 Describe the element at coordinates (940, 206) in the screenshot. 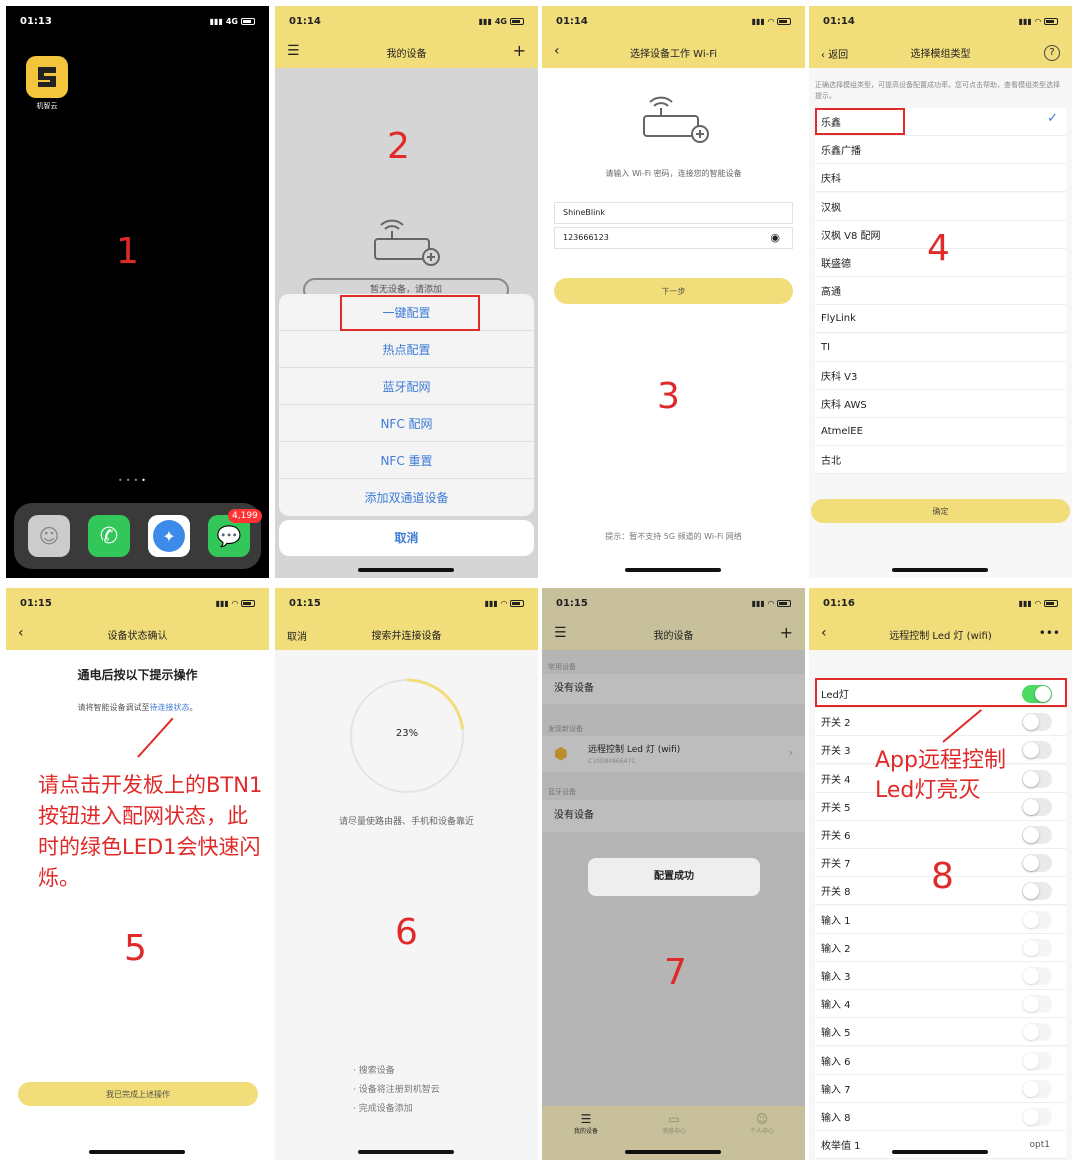

I see `module-option: 汉枫` at that location.